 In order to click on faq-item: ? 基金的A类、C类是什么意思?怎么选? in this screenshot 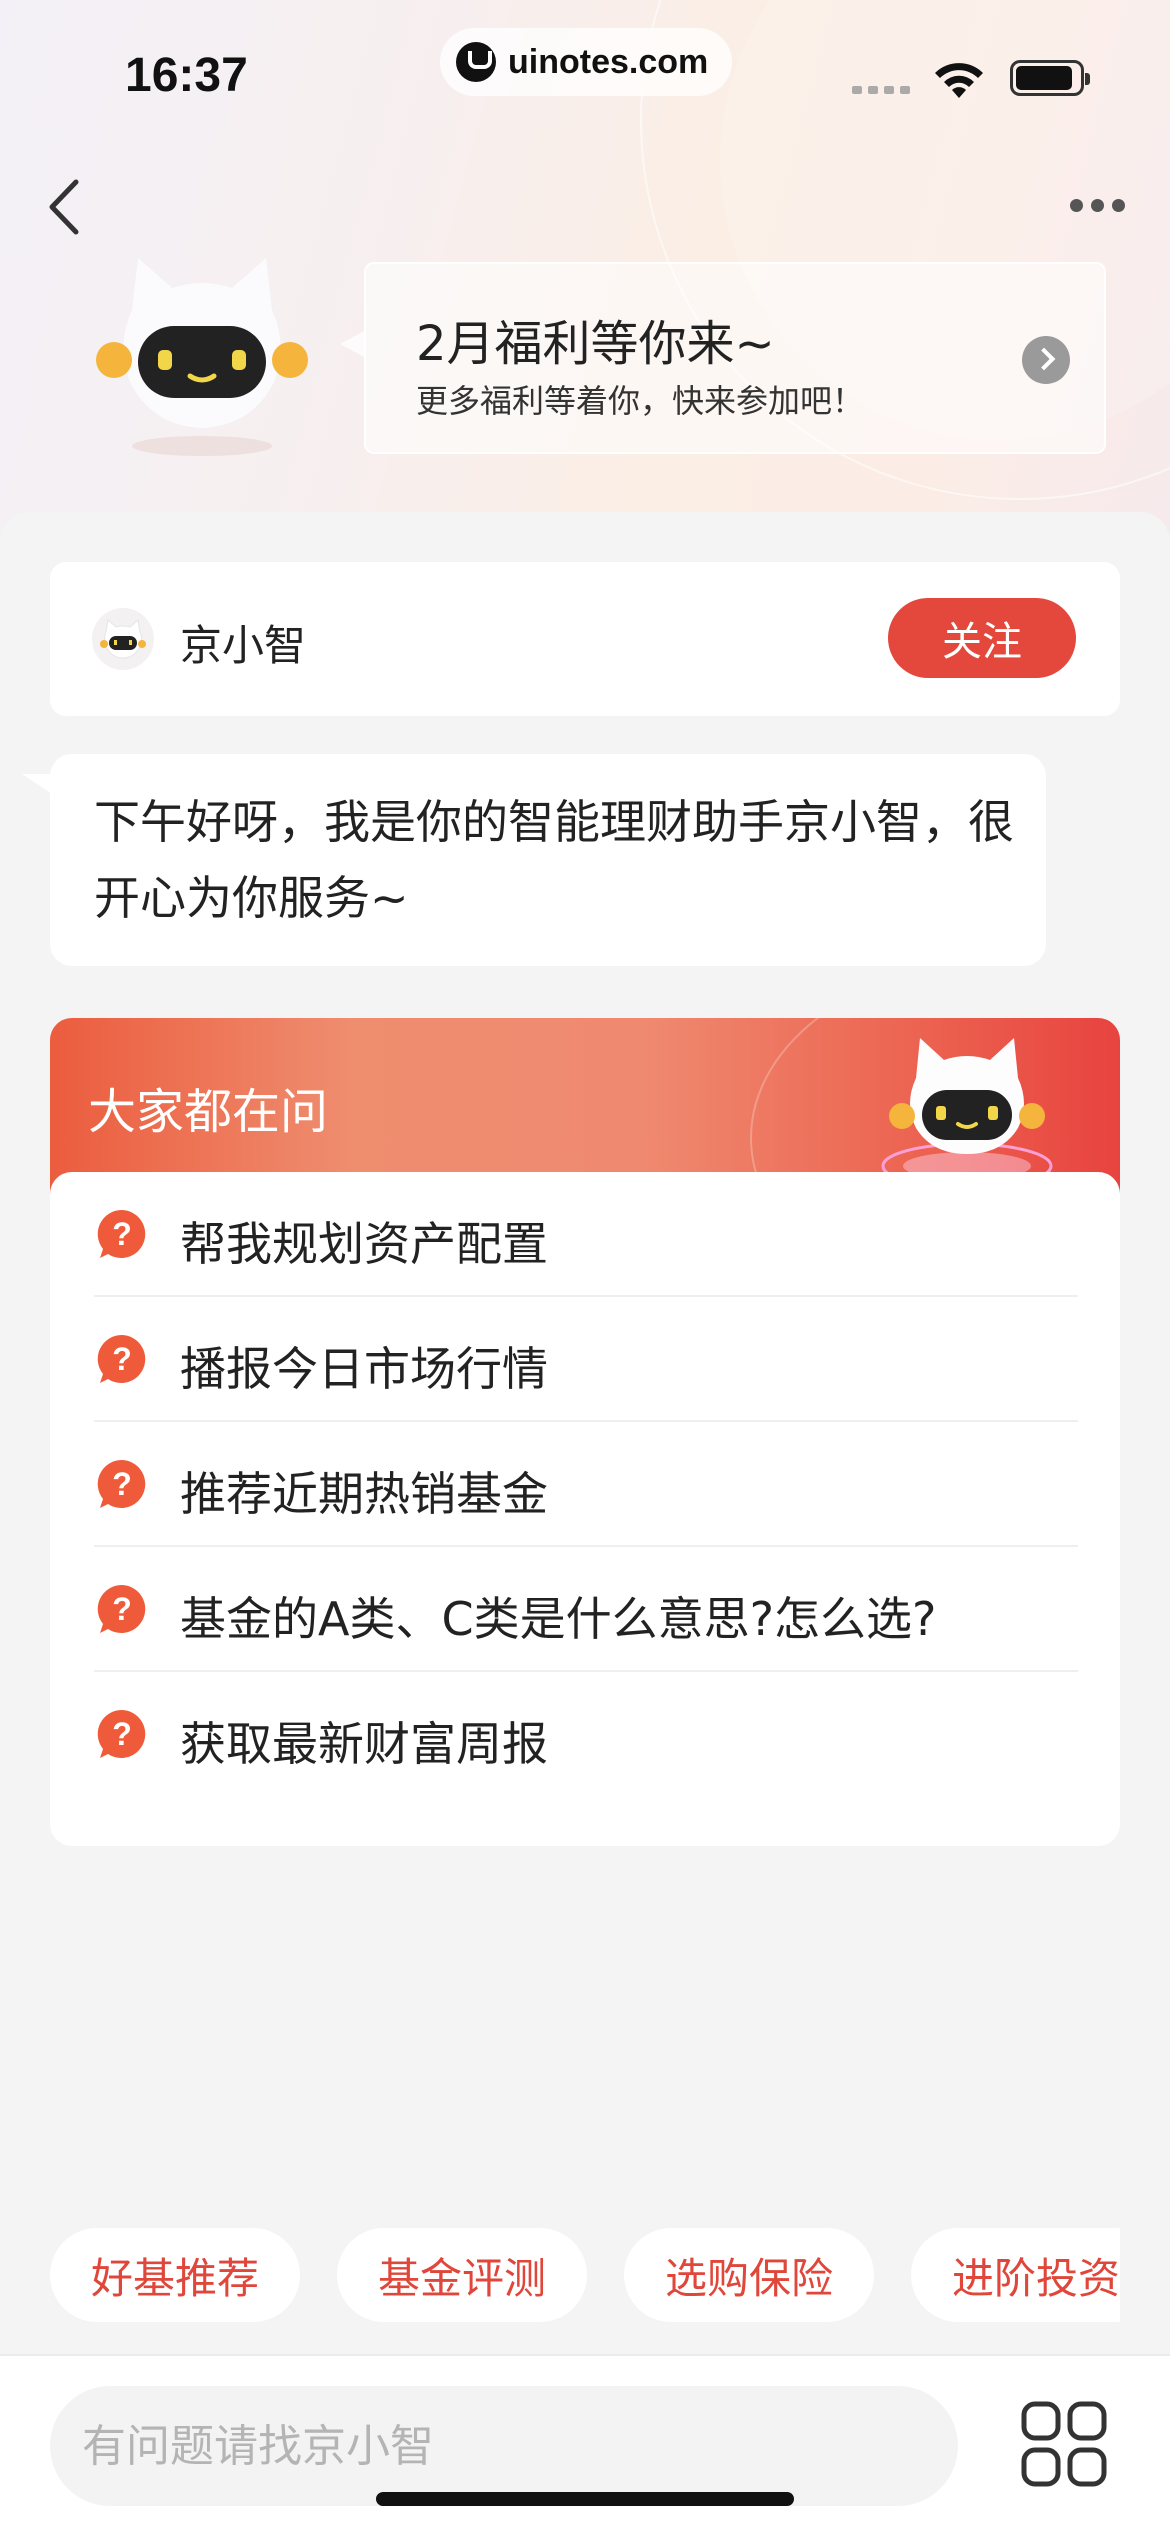, I will do `click(586, 1609)`.